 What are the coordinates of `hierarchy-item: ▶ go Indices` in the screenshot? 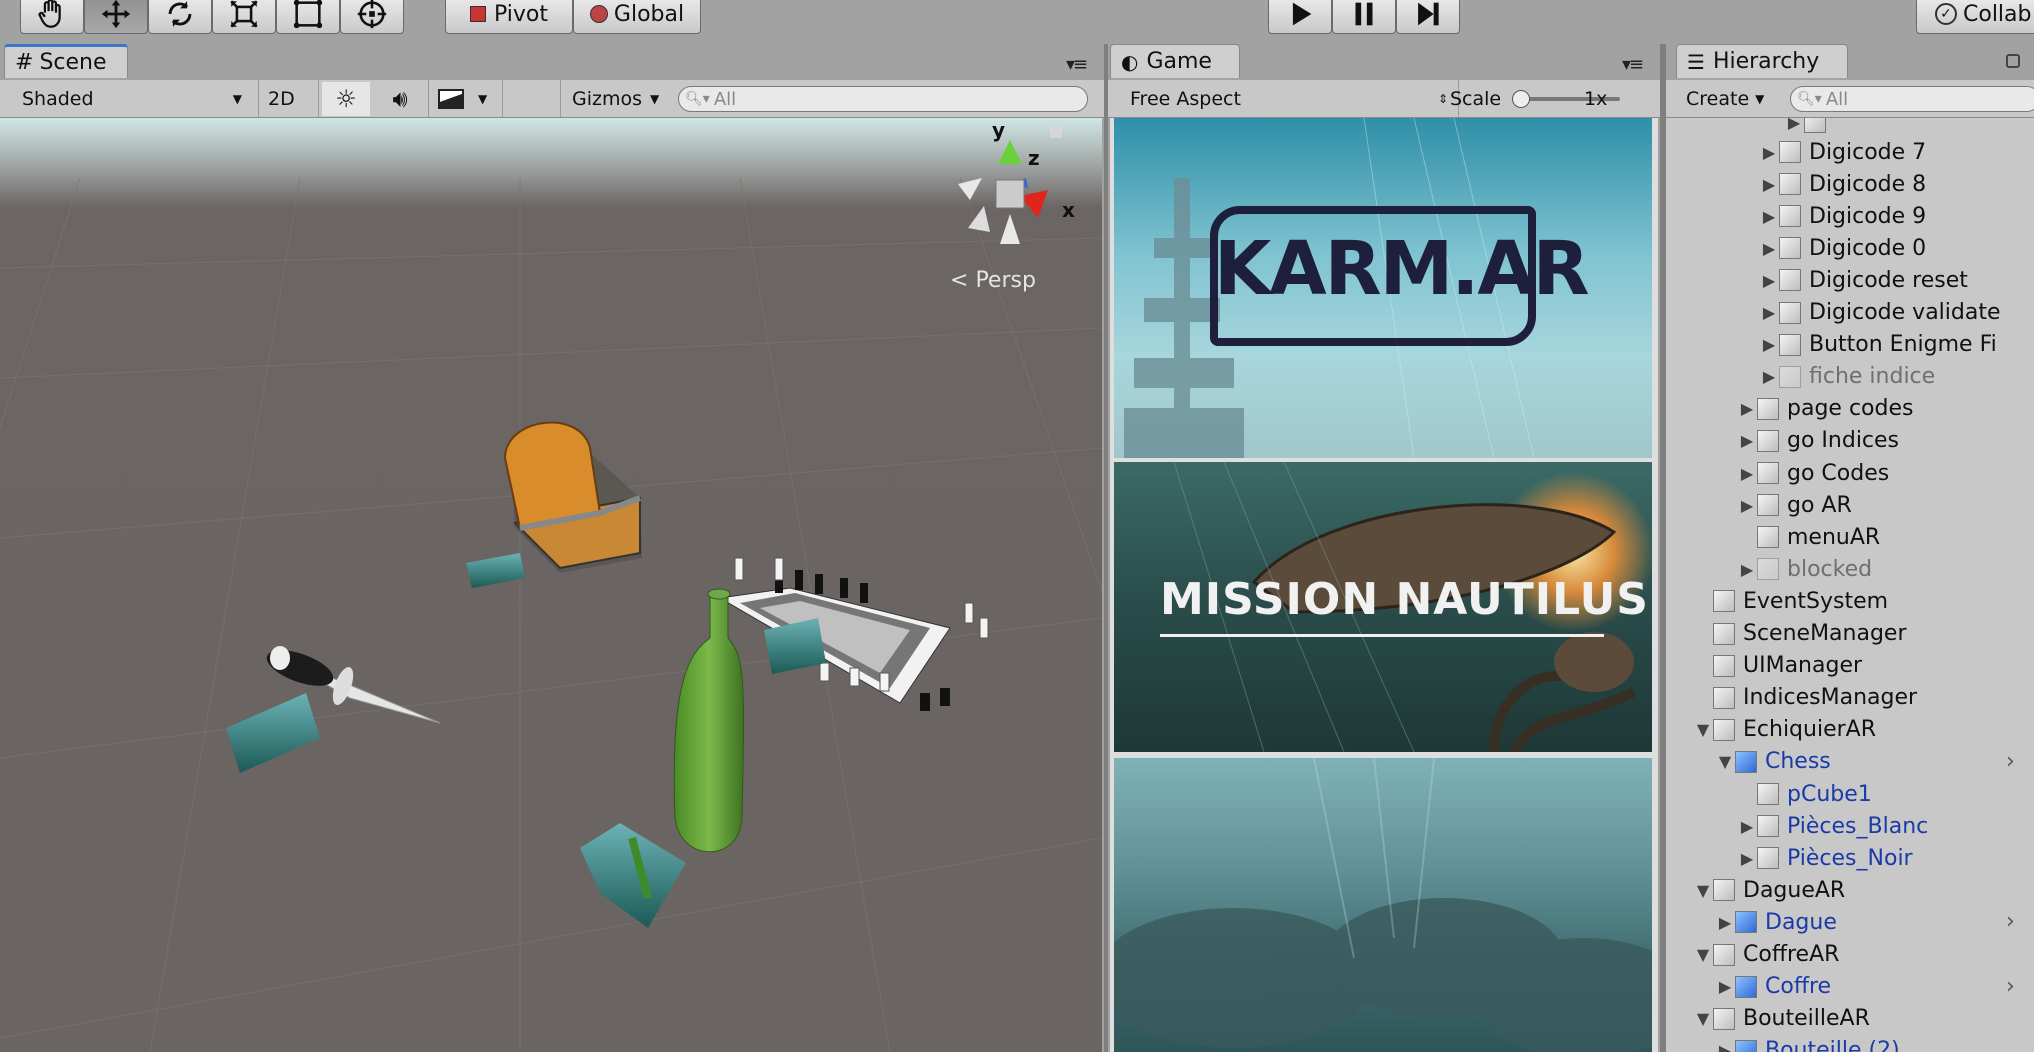 It's located at (1885, 441).